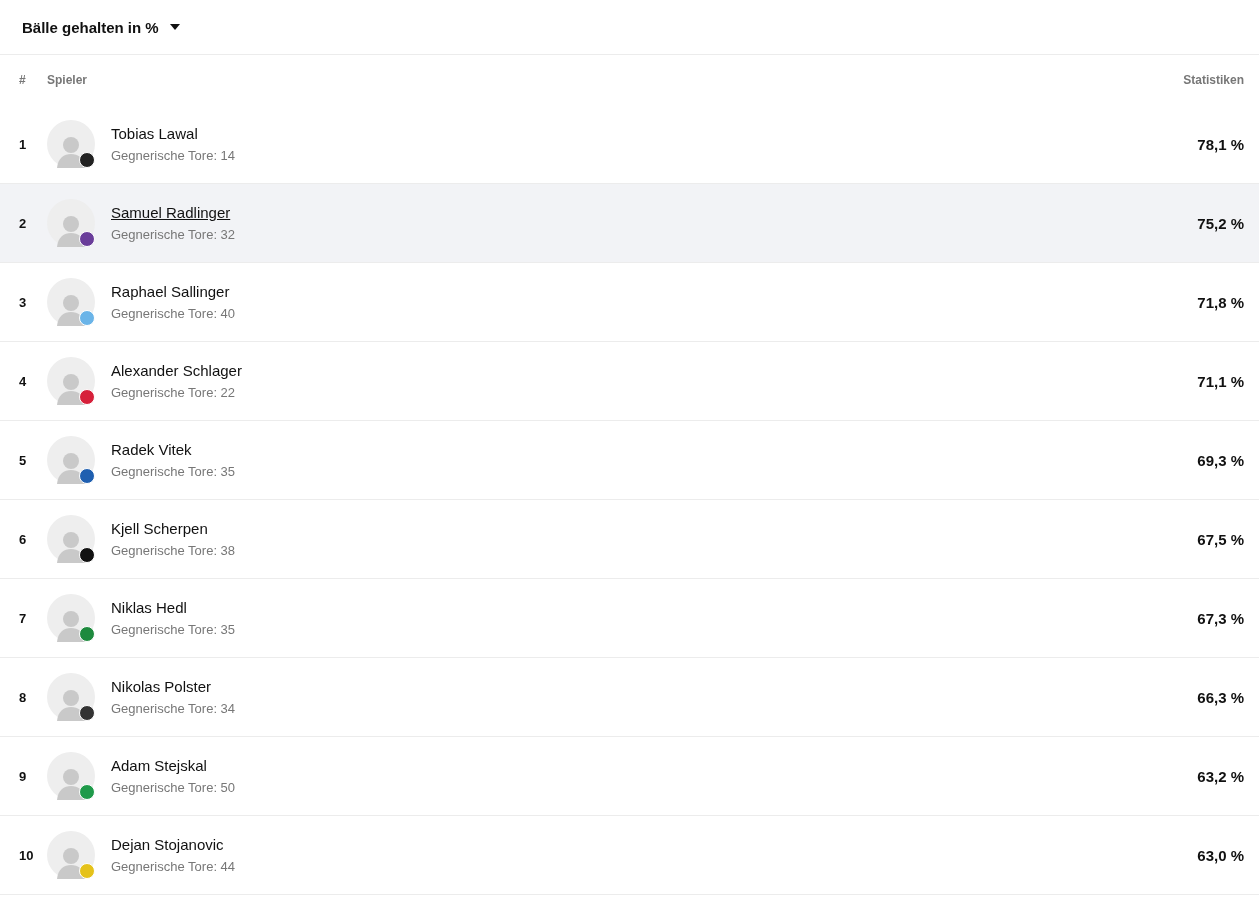 The height and width of the screenshot is (900, 1259). I want to click on column-header: Statistiken, so click(1213, 80).